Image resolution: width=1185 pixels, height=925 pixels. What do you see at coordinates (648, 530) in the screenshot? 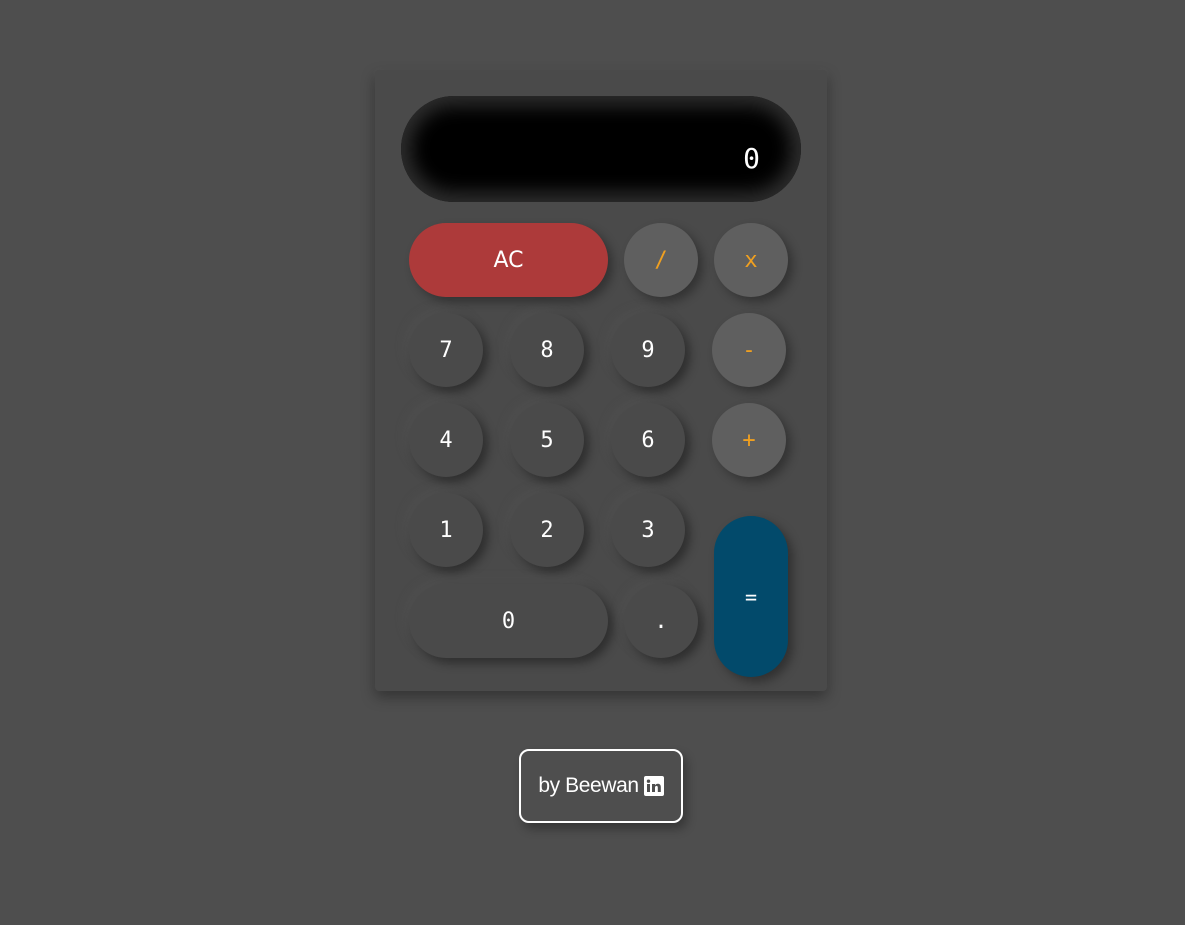
I see `digit-3-button: 3` at bounding box center [648, 530].